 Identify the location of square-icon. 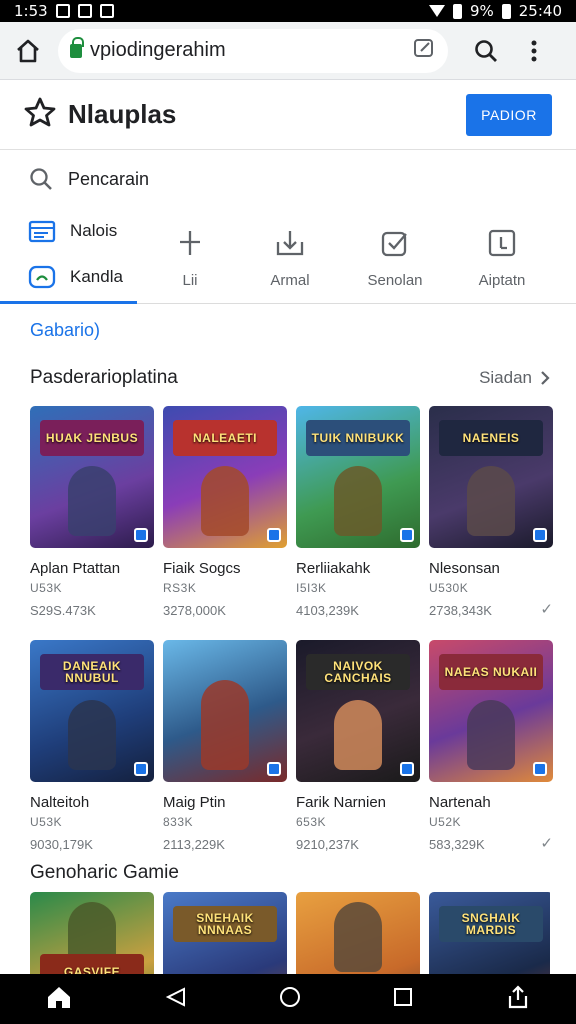
(403, 999).